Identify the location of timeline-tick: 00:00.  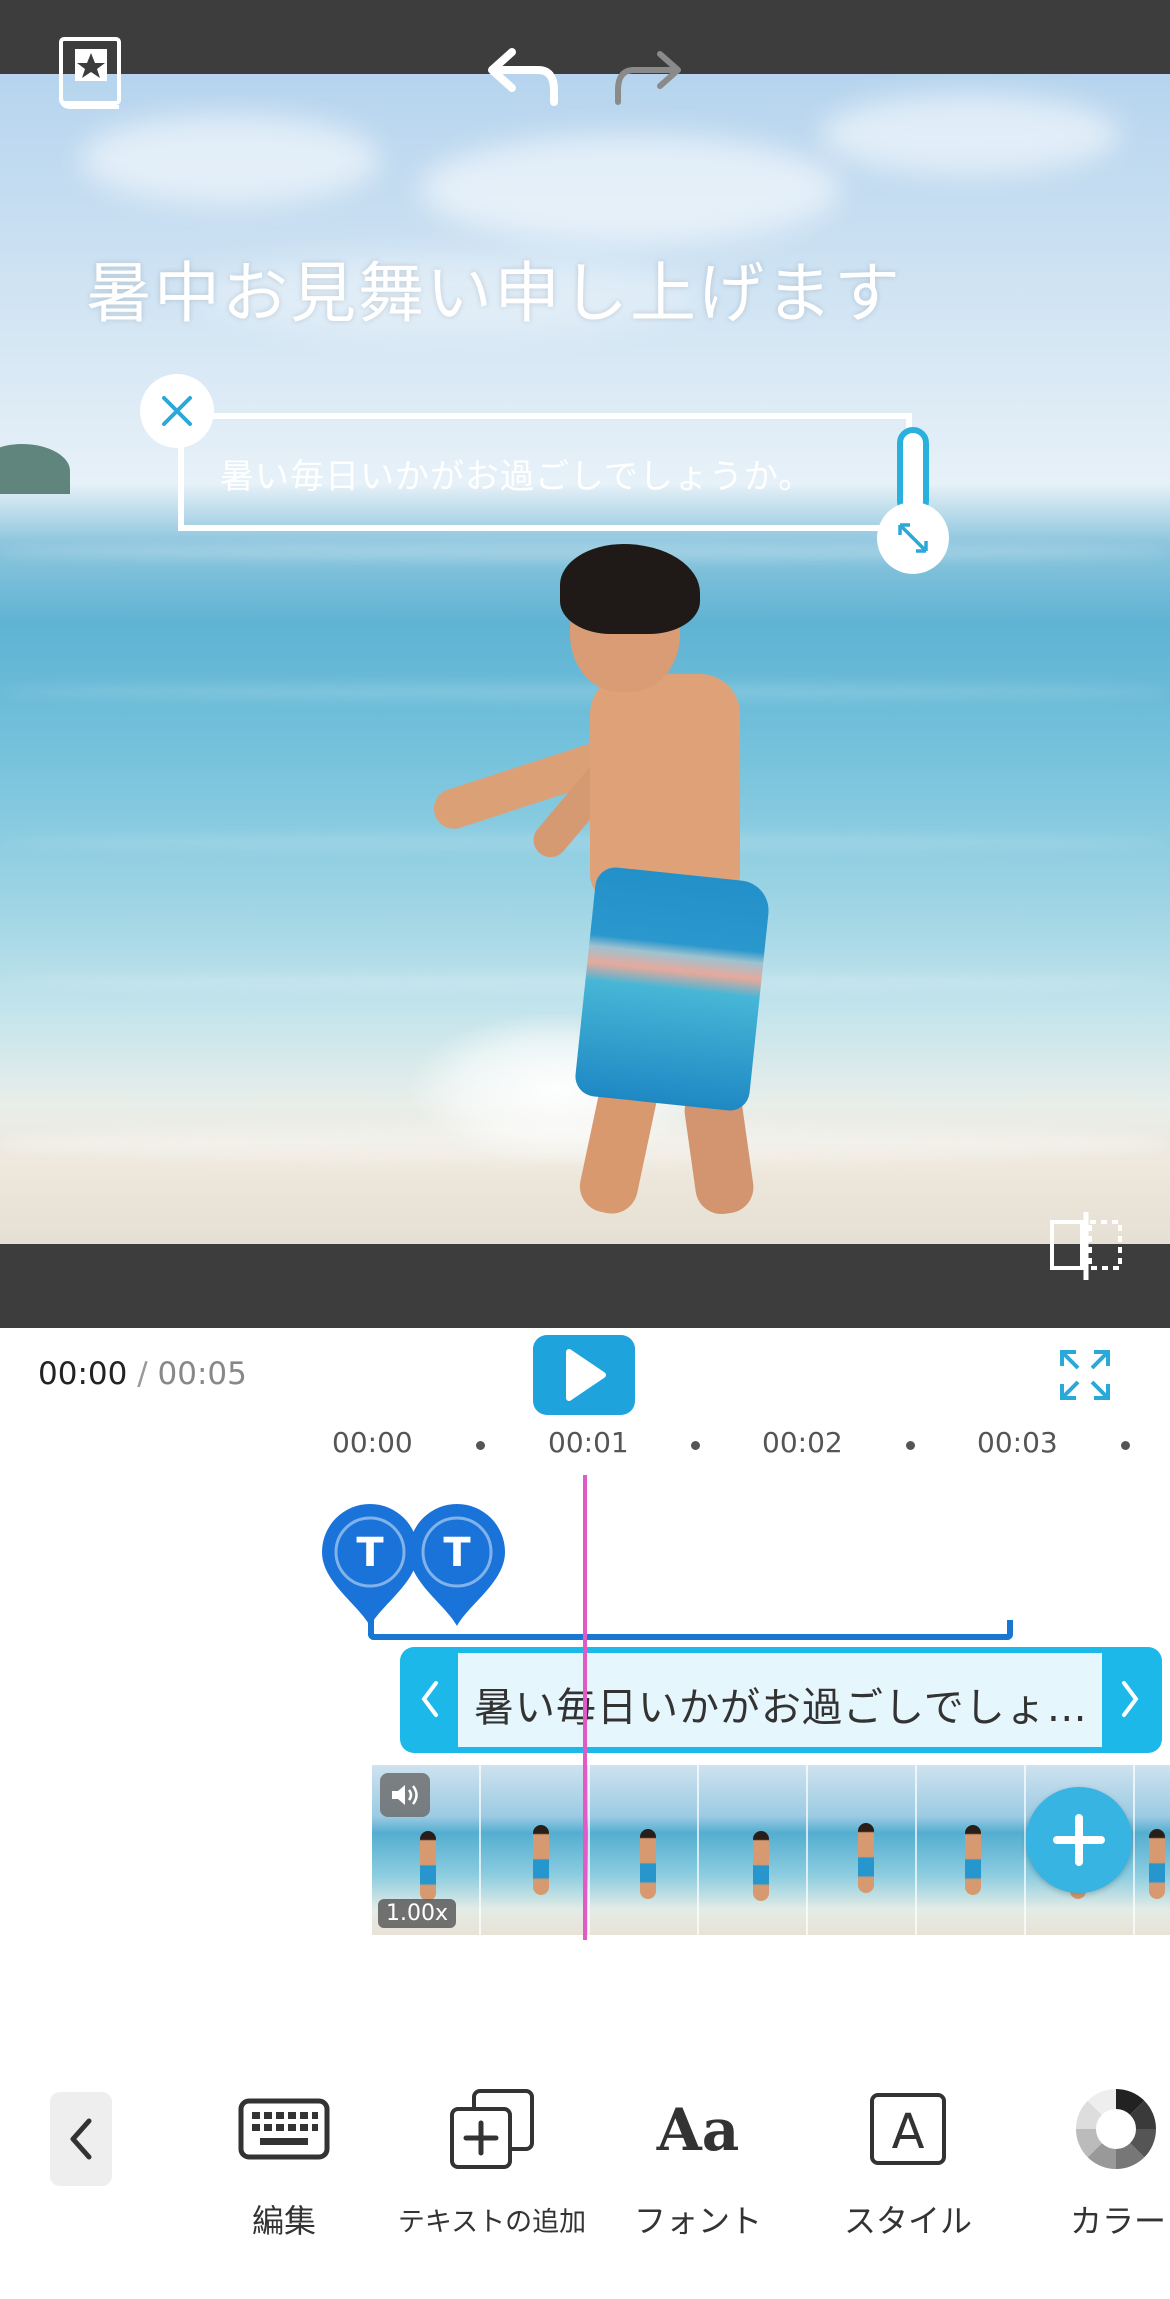
(372, 1442).